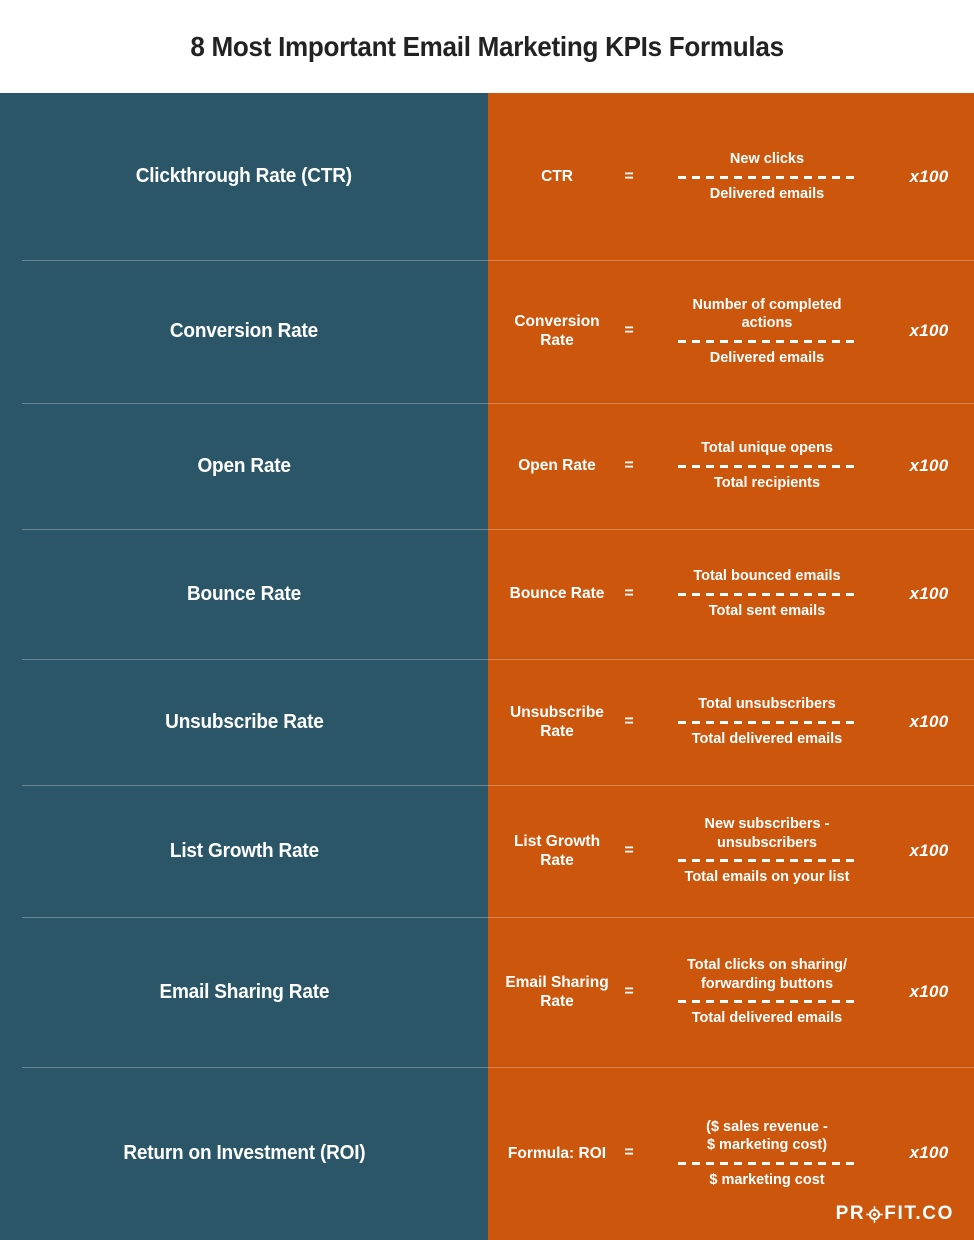 The image size is (974, 1240). I want to click on kpi-name-label: List Growth Rate, so click(244, 850).